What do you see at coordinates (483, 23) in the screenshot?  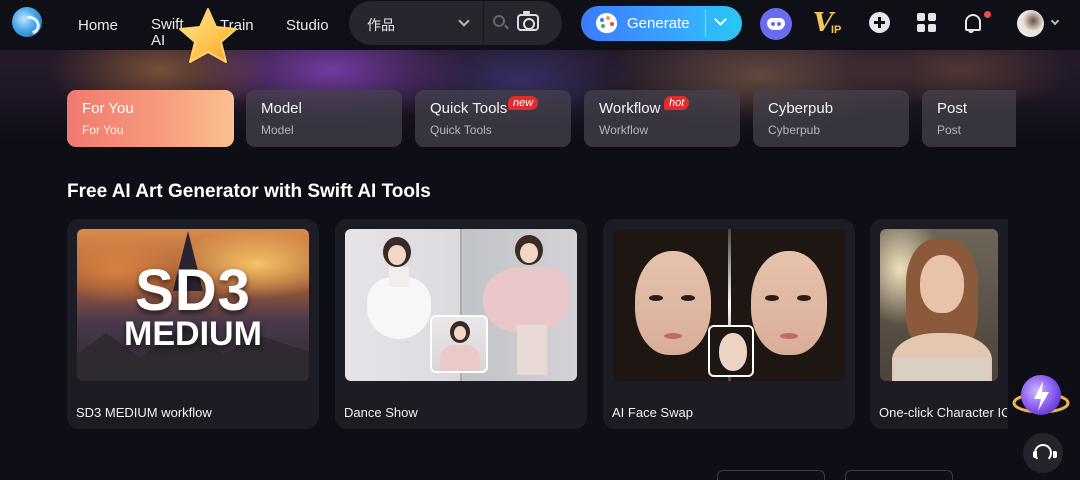 I see `search-divider` at bounding box center [483, 23].